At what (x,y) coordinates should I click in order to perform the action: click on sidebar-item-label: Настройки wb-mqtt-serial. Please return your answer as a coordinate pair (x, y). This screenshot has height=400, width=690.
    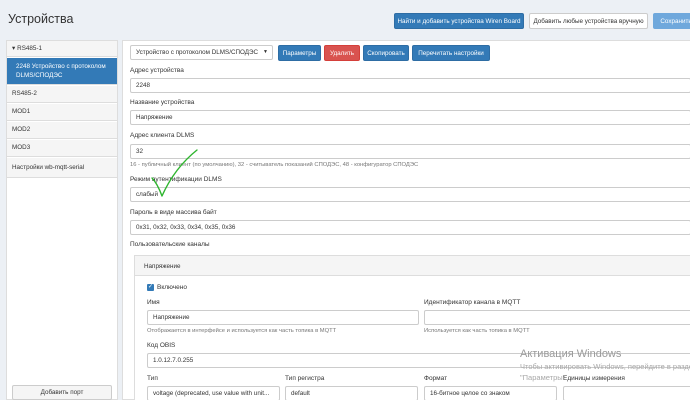
    Looking at the image, I should click on (48, 167).